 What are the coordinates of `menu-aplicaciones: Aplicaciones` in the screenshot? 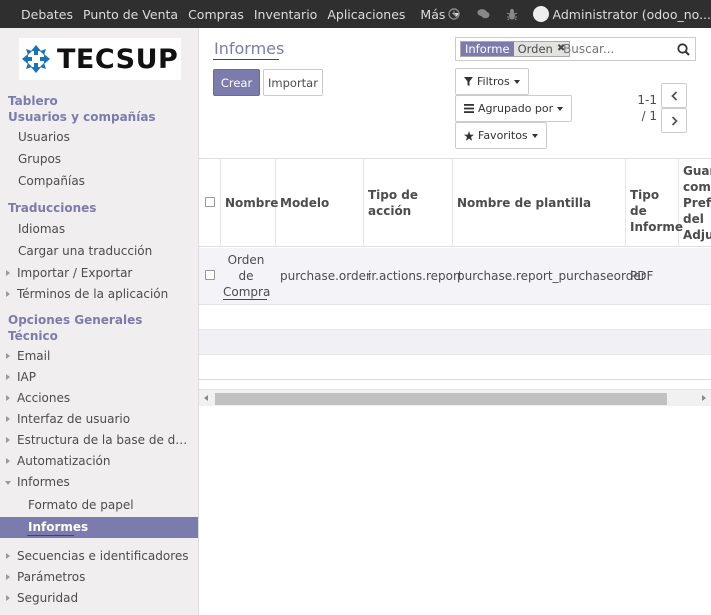 It's located at (366, 14).